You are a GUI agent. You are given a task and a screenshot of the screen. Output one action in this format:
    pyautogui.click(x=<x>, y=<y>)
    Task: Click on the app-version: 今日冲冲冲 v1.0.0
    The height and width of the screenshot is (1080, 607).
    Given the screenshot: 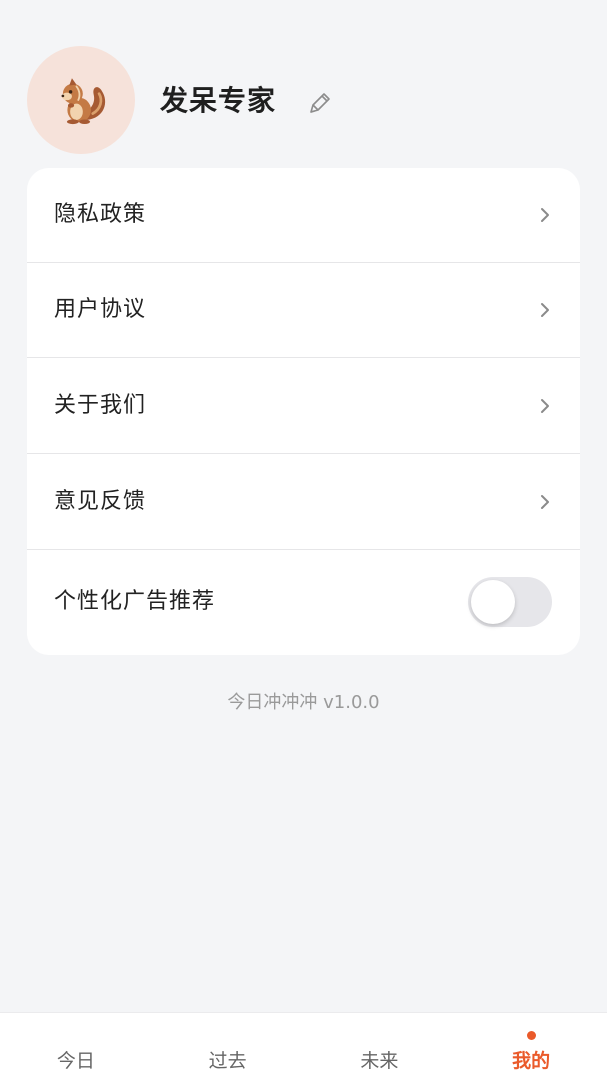 What is the action you would take?
    pyautogui.click(x=303, y=702)
    